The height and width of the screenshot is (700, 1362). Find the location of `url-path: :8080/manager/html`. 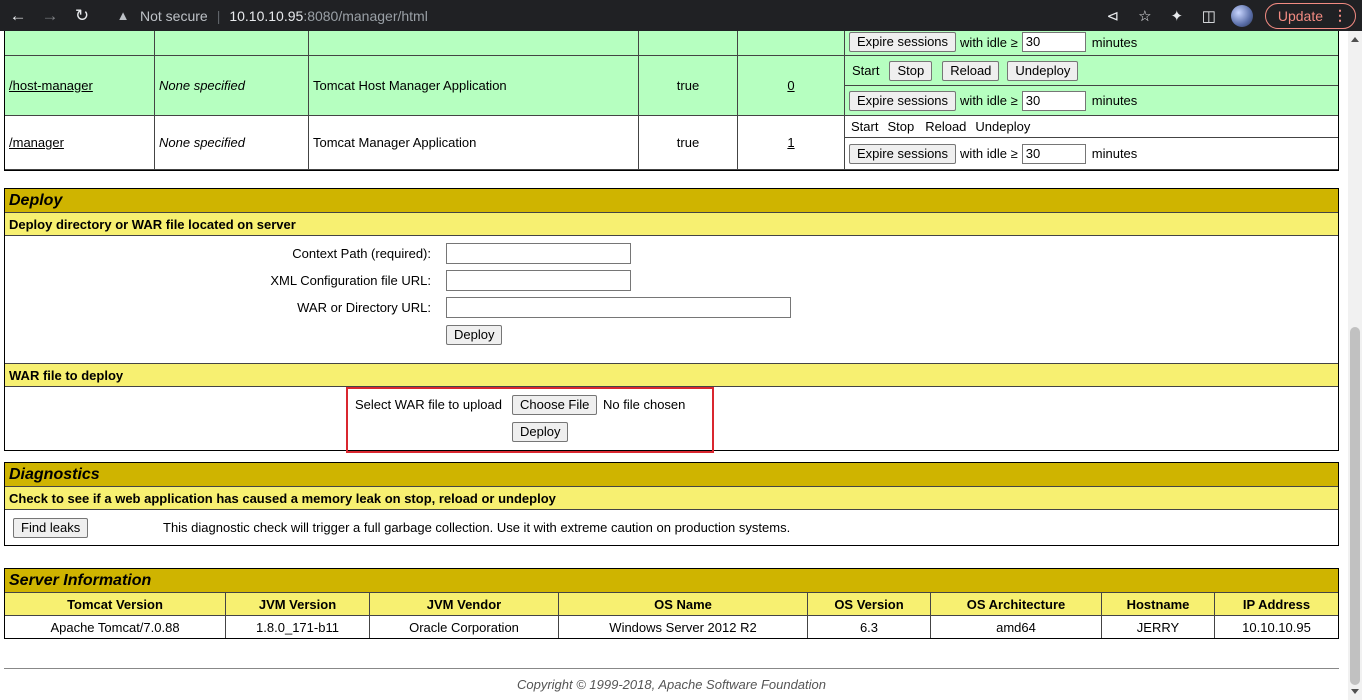

url-path: :8080/manager/html is located at coordinates (365, 15).